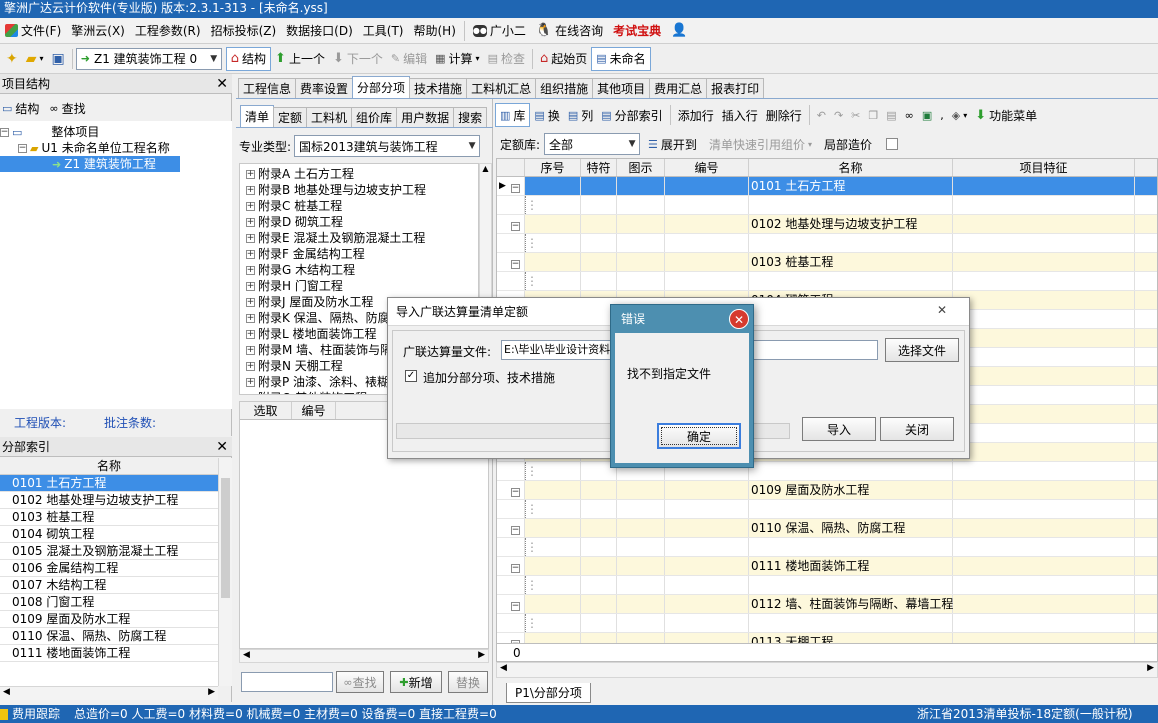 Image resolution: width=1158 pixels, height=723 pixels. I want to click on paint-button: ◈ ▾, so click(959, 115).